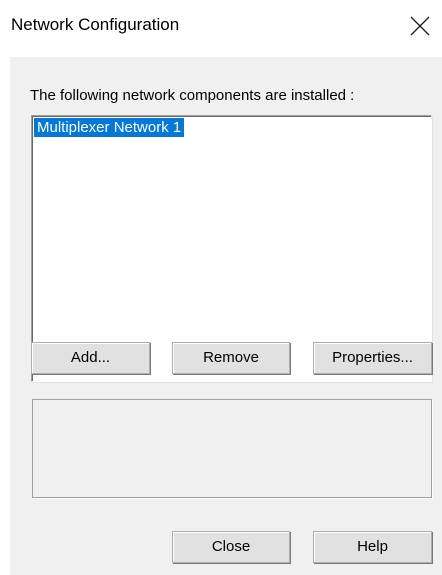  I want to click on title-bar: Network Configuration, so click(221, 28).